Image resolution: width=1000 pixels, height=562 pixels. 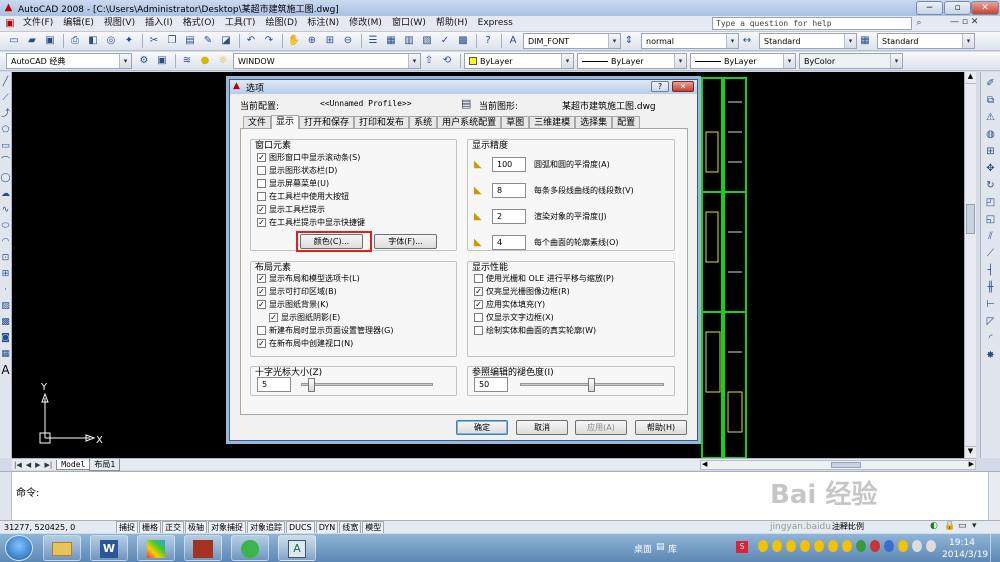 What do you see at coordinates (350, 527) in the screenshot?
I see `status-toggle: 线宽` at bounding box center [350, 527].